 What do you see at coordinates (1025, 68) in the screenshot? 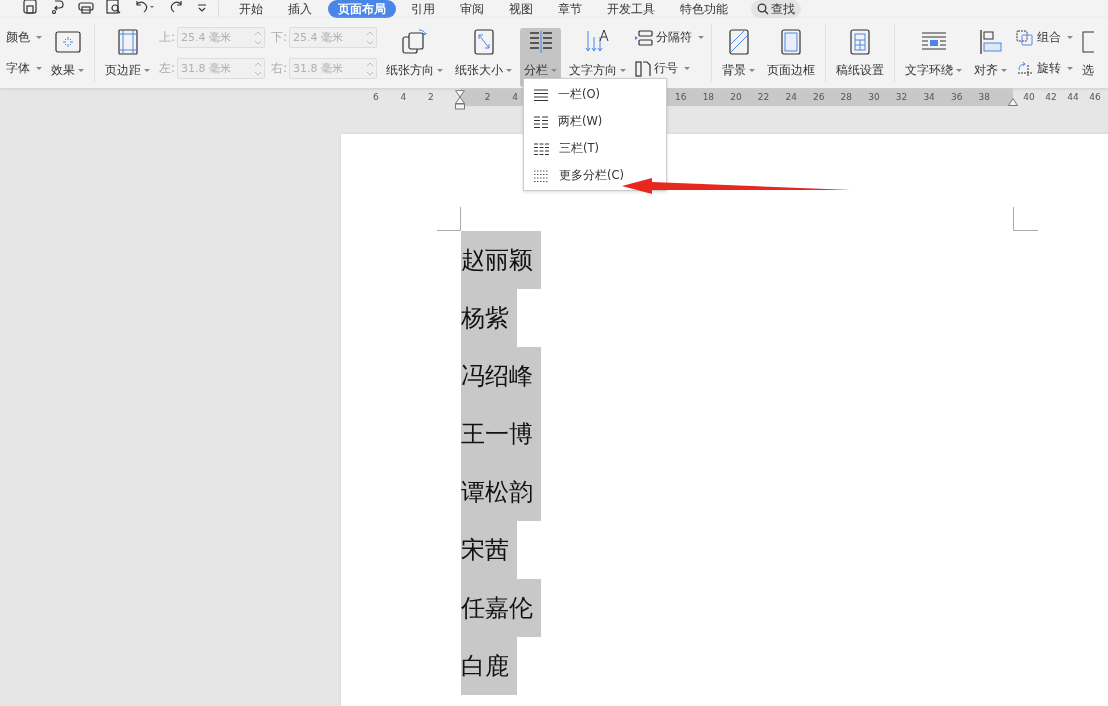
I see `rotate-icon` at bounding box center [1025, 68].